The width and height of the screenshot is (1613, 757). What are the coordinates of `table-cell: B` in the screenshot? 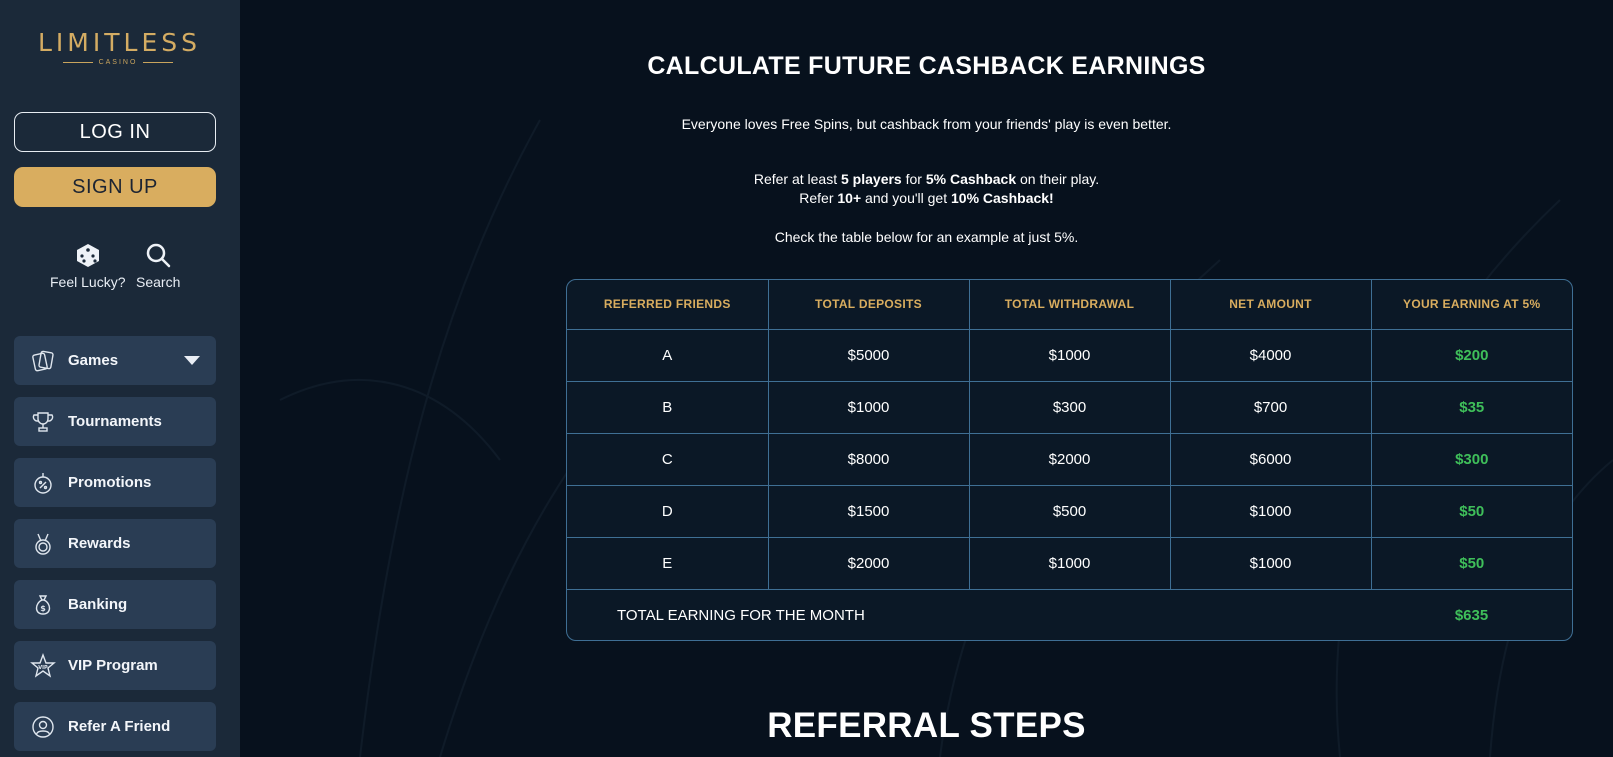 It's located at (668, 407).